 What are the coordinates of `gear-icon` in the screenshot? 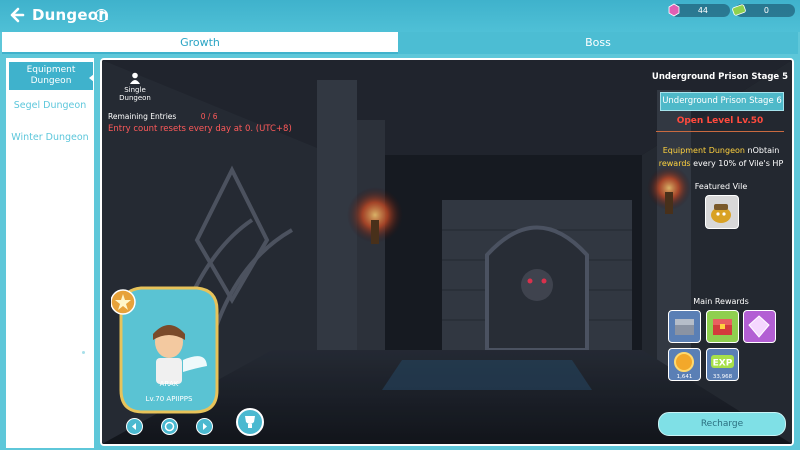 It's located at (169, 426).